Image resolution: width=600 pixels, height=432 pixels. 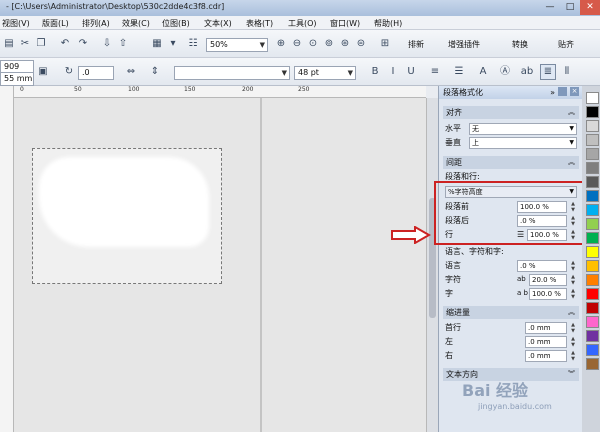 I want to click on menu-table: 表格(T), so click(x=259, y=23).